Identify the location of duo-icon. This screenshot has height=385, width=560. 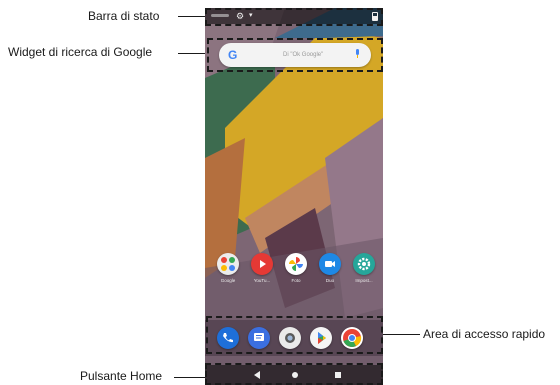
(330, 264).